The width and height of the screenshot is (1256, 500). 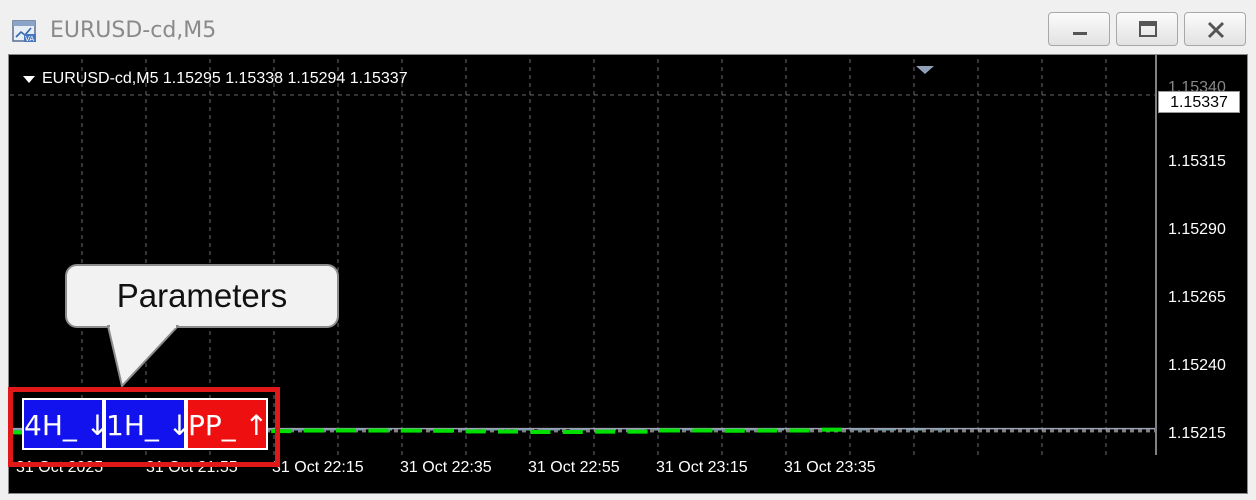 What do you see at coordinates (925, 70) in the screenshot?
I see `chart-shift-marker` at bounding box center [925, 70].